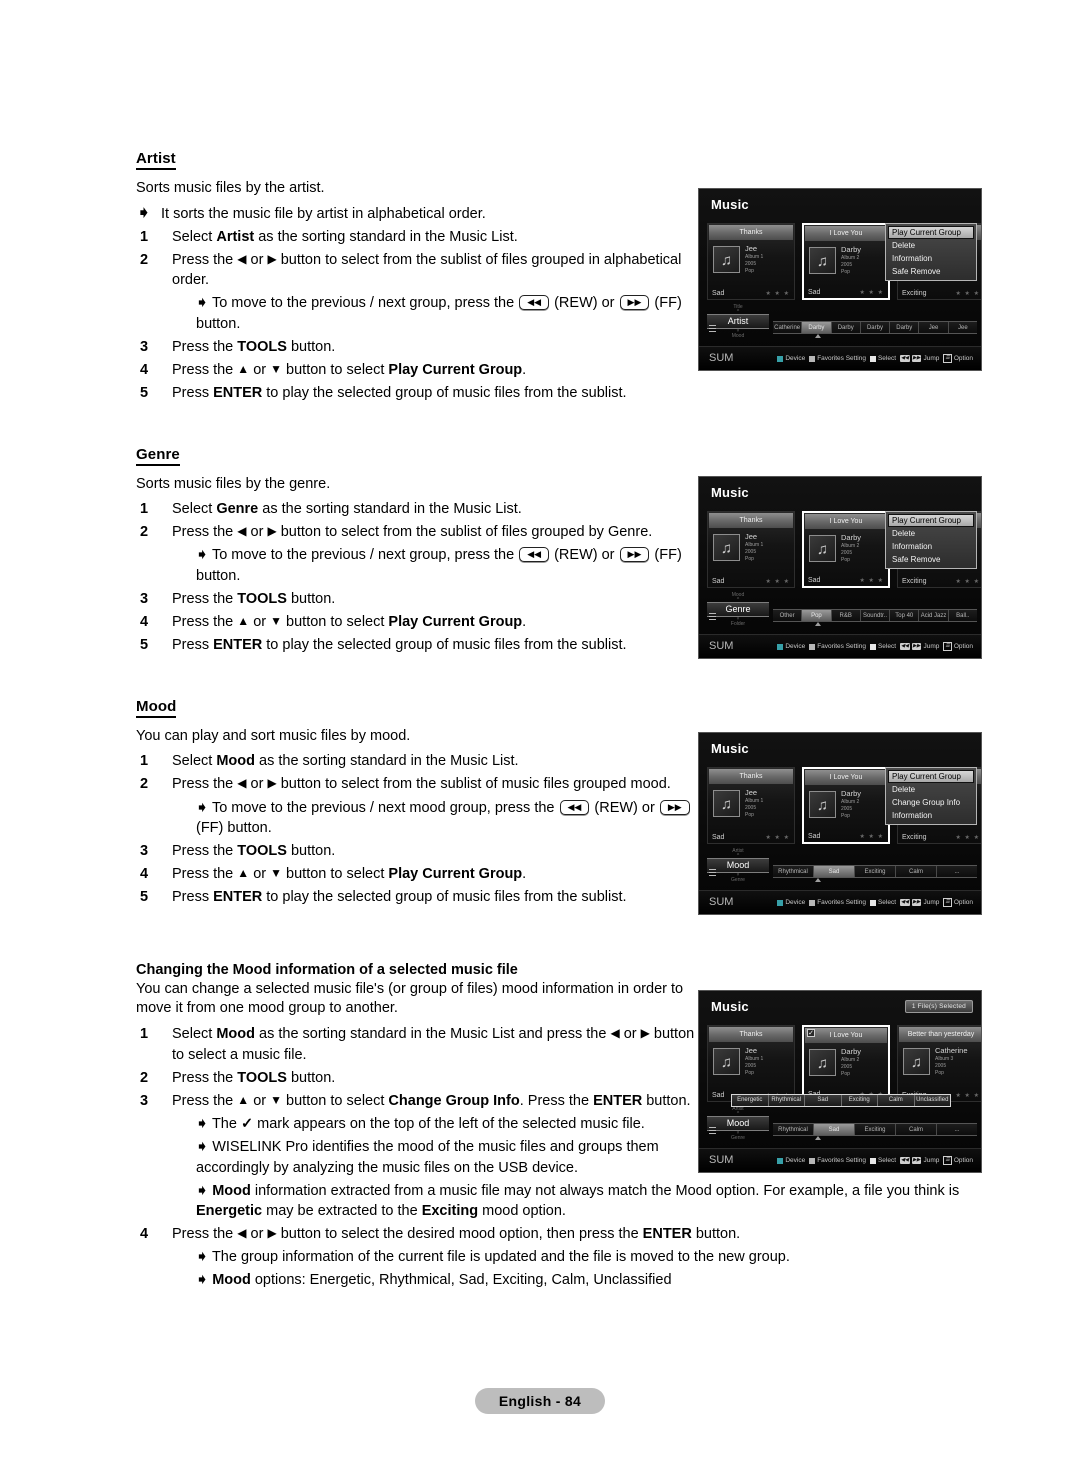 Image resolution: width=1080 pixels, height=1482 pixels. What do you see at coordinates (963, 615) in the screenshot?
I see `sublist-item: Ball..` at bounding box center [963, 615].